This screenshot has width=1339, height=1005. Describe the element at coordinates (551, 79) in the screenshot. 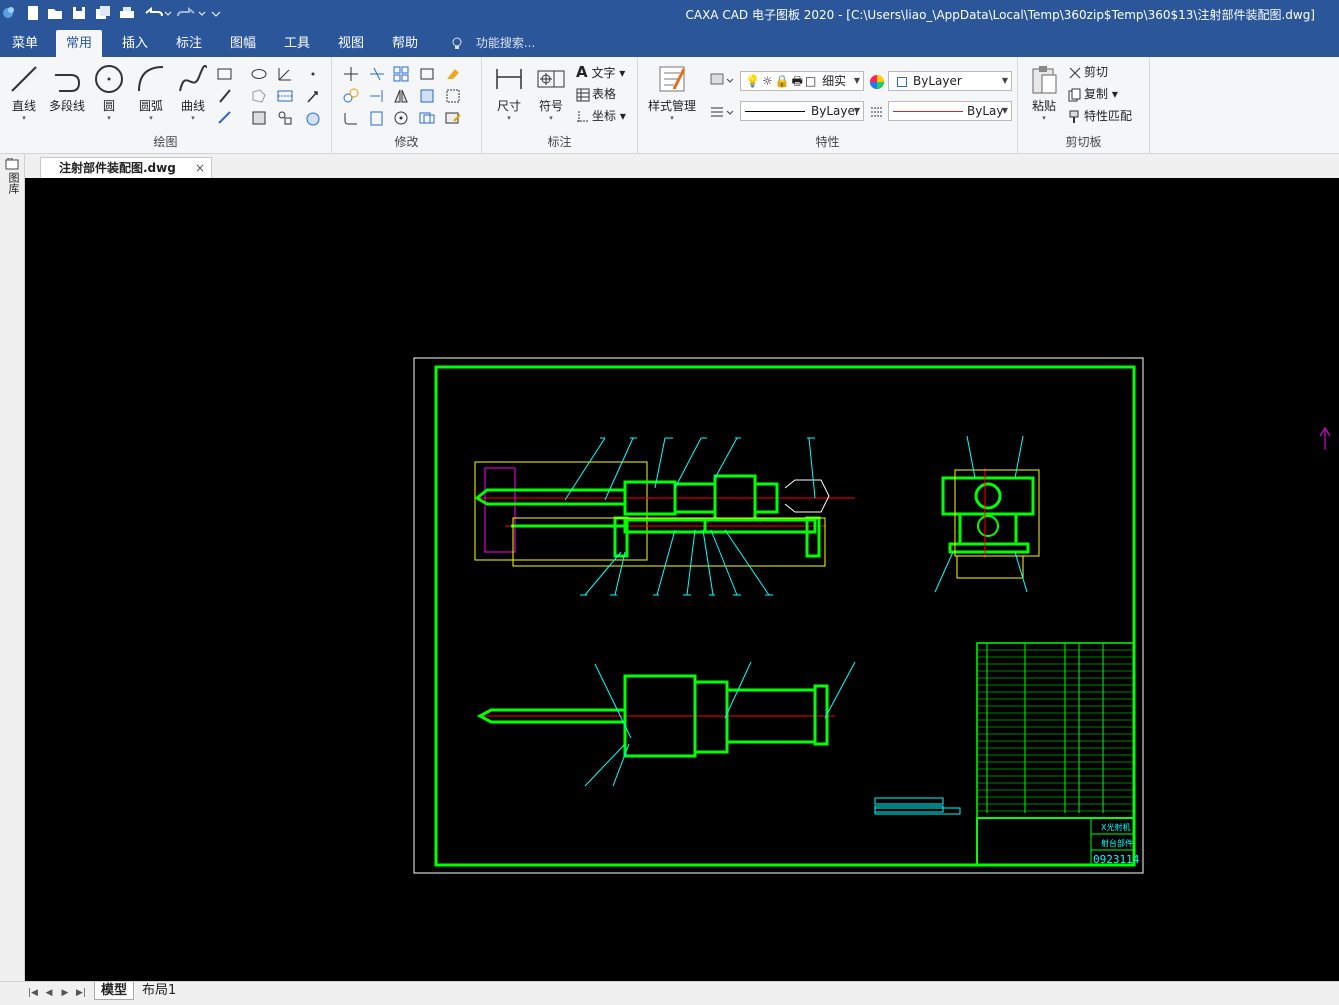

I see `geometric-tolerance-icon` at that location.